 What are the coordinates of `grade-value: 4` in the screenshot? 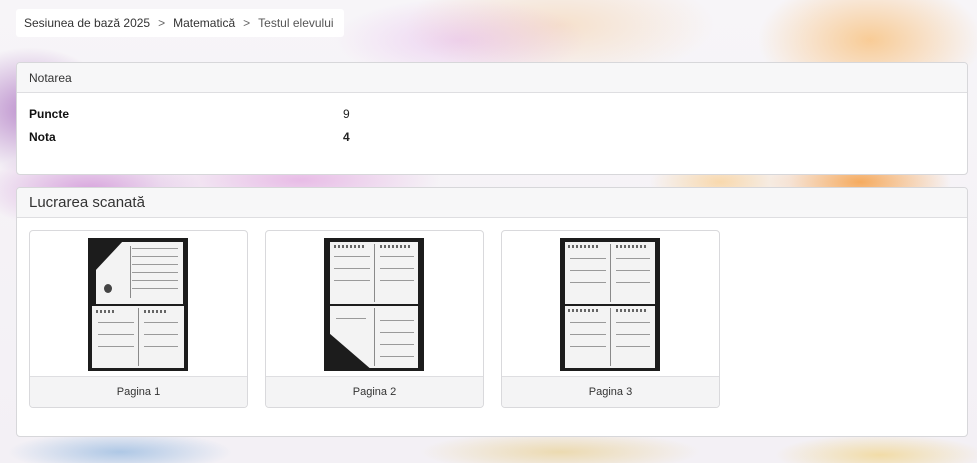 It's located at (346, 137).